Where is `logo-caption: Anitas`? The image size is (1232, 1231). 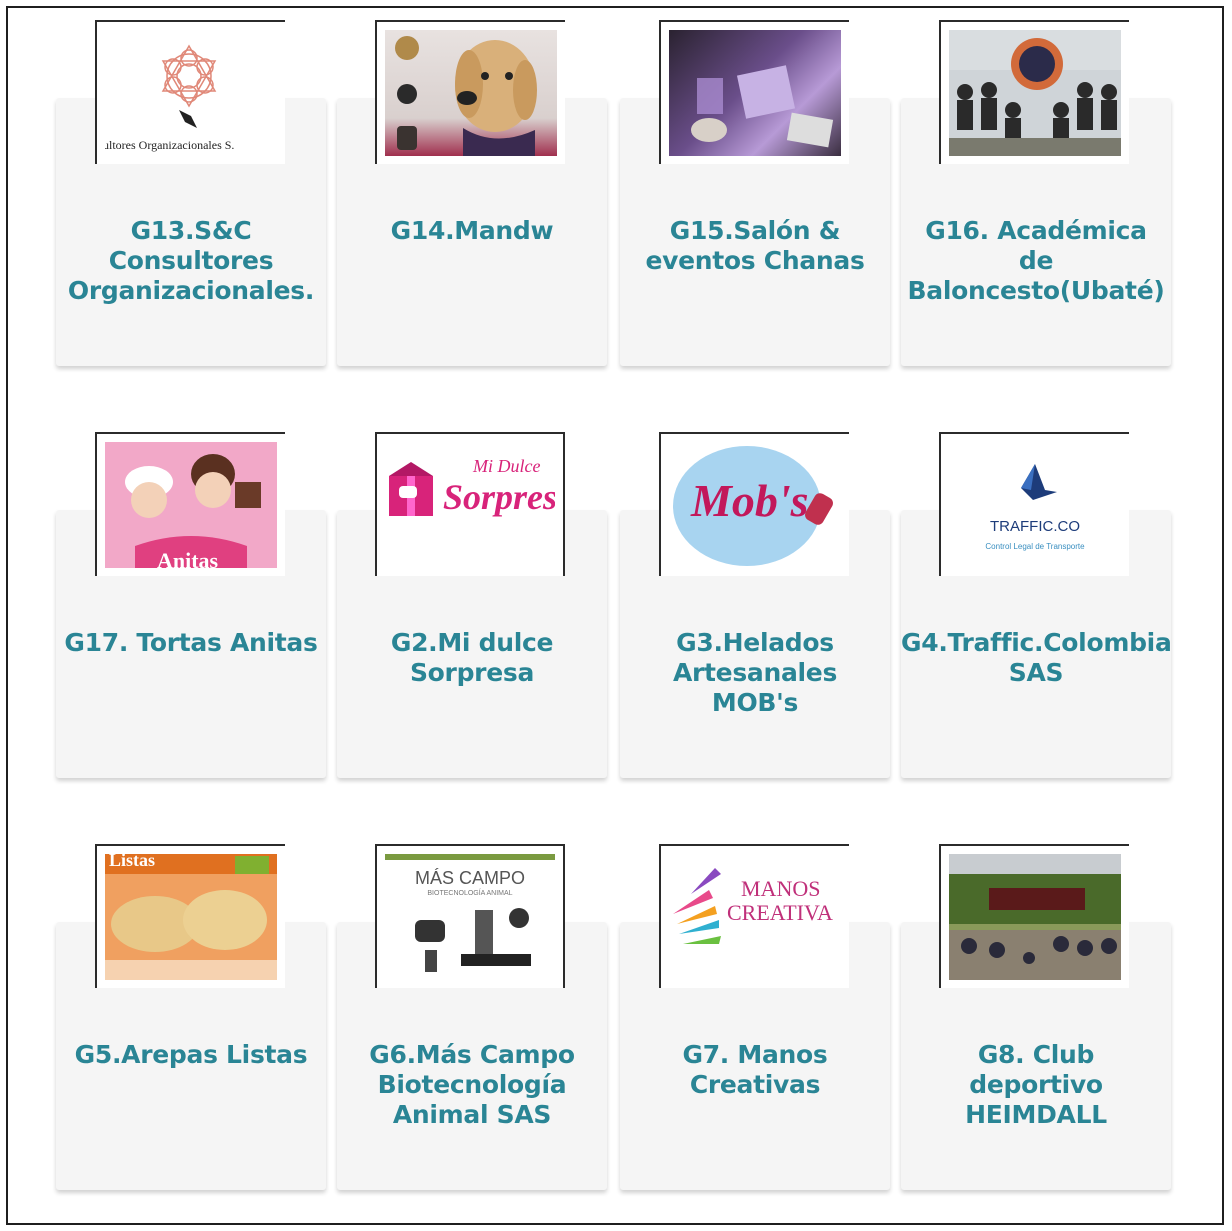
logo-caption: Anitas is located at coordinates (188, 558).